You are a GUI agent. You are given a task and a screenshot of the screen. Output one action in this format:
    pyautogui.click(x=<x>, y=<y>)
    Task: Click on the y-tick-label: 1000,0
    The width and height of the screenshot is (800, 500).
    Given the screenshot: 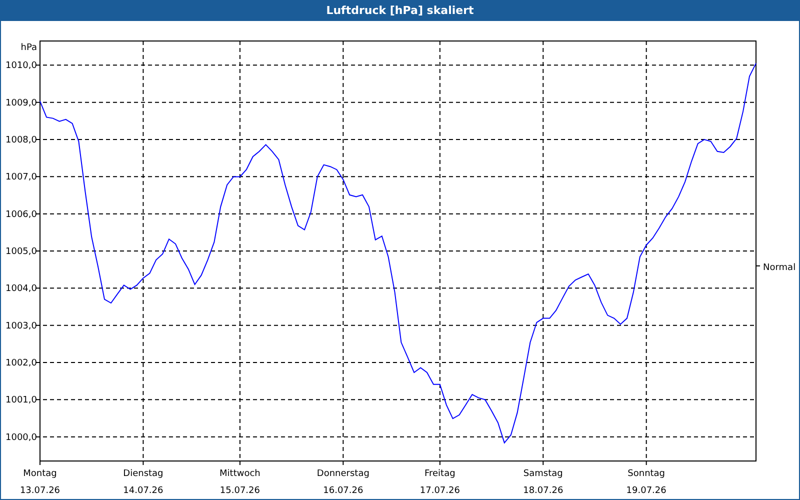 What is the action you would take?
    pyautogui.click(x=21, y=437)
    